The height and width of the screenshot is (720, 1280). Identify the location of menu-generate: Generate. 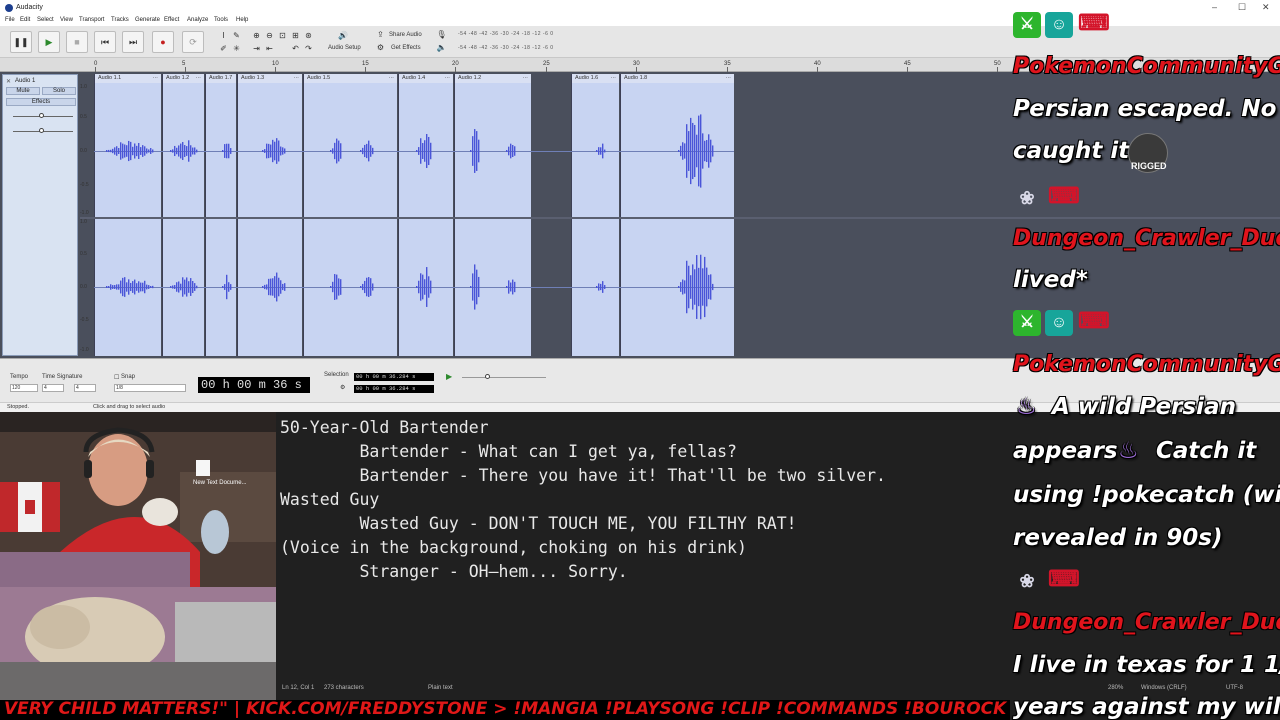
(147, 20).